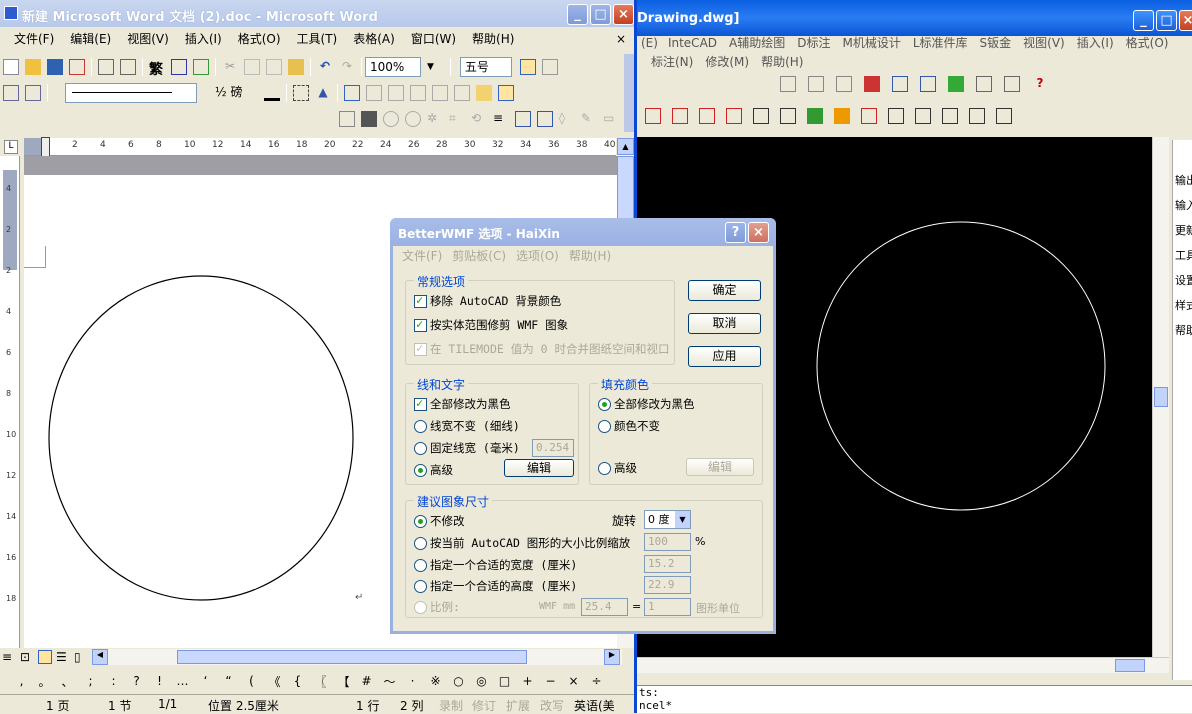  I want to click on borders-icon, so click(301, 93).